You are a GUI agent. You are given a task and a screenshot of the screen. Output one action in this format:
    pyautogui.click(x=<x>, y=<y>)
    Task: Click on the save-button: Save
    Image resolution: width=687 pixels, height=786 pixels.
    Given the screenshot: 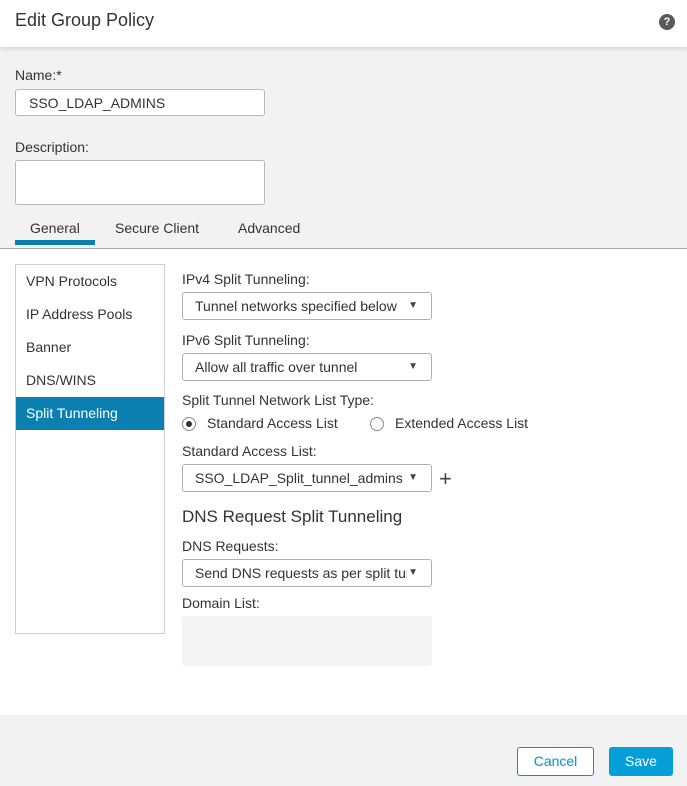 What is the action you would take?
    pyautogui.click(x=641, y=761)
    